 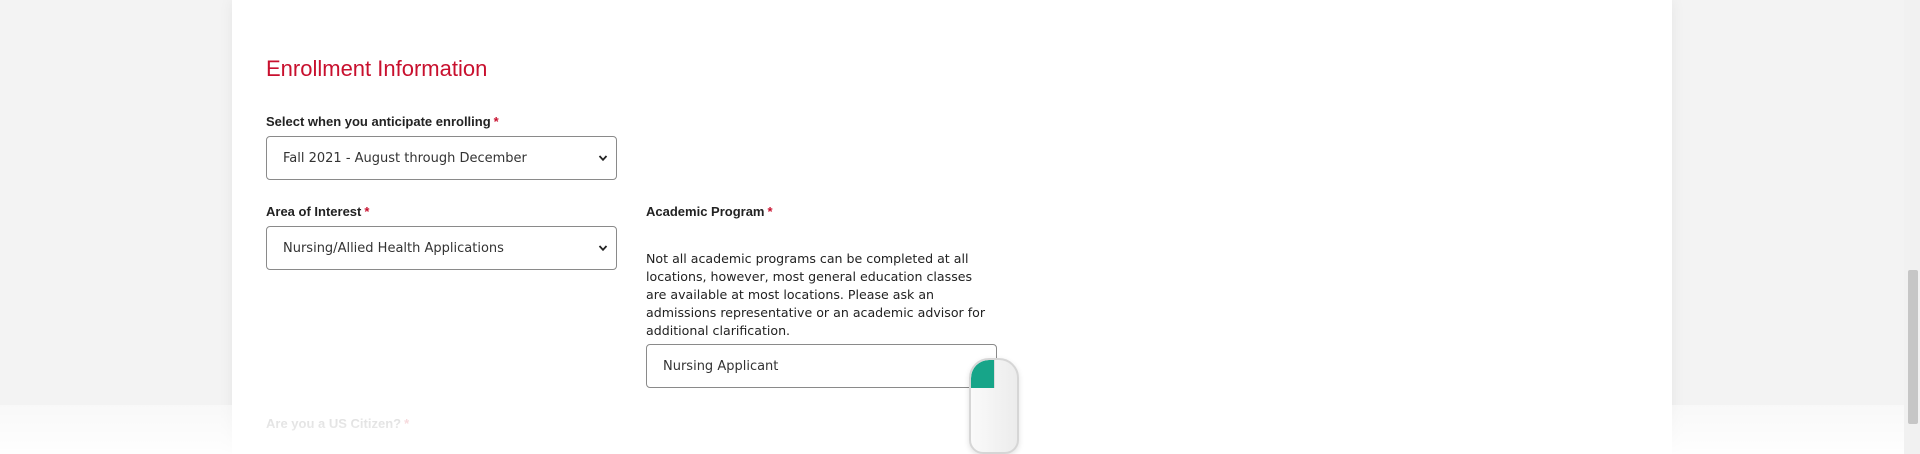 What do you see at coordinates (405, 158) in the screenshot?
I see `enrolling-select-value: Fall 2021 - August through December` at bounding box center [405, 158].